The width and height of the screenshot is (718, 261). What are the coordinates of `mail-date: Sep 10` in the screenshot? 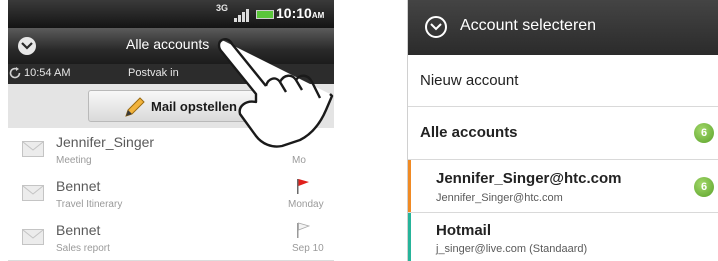 It's located at (308, 248).